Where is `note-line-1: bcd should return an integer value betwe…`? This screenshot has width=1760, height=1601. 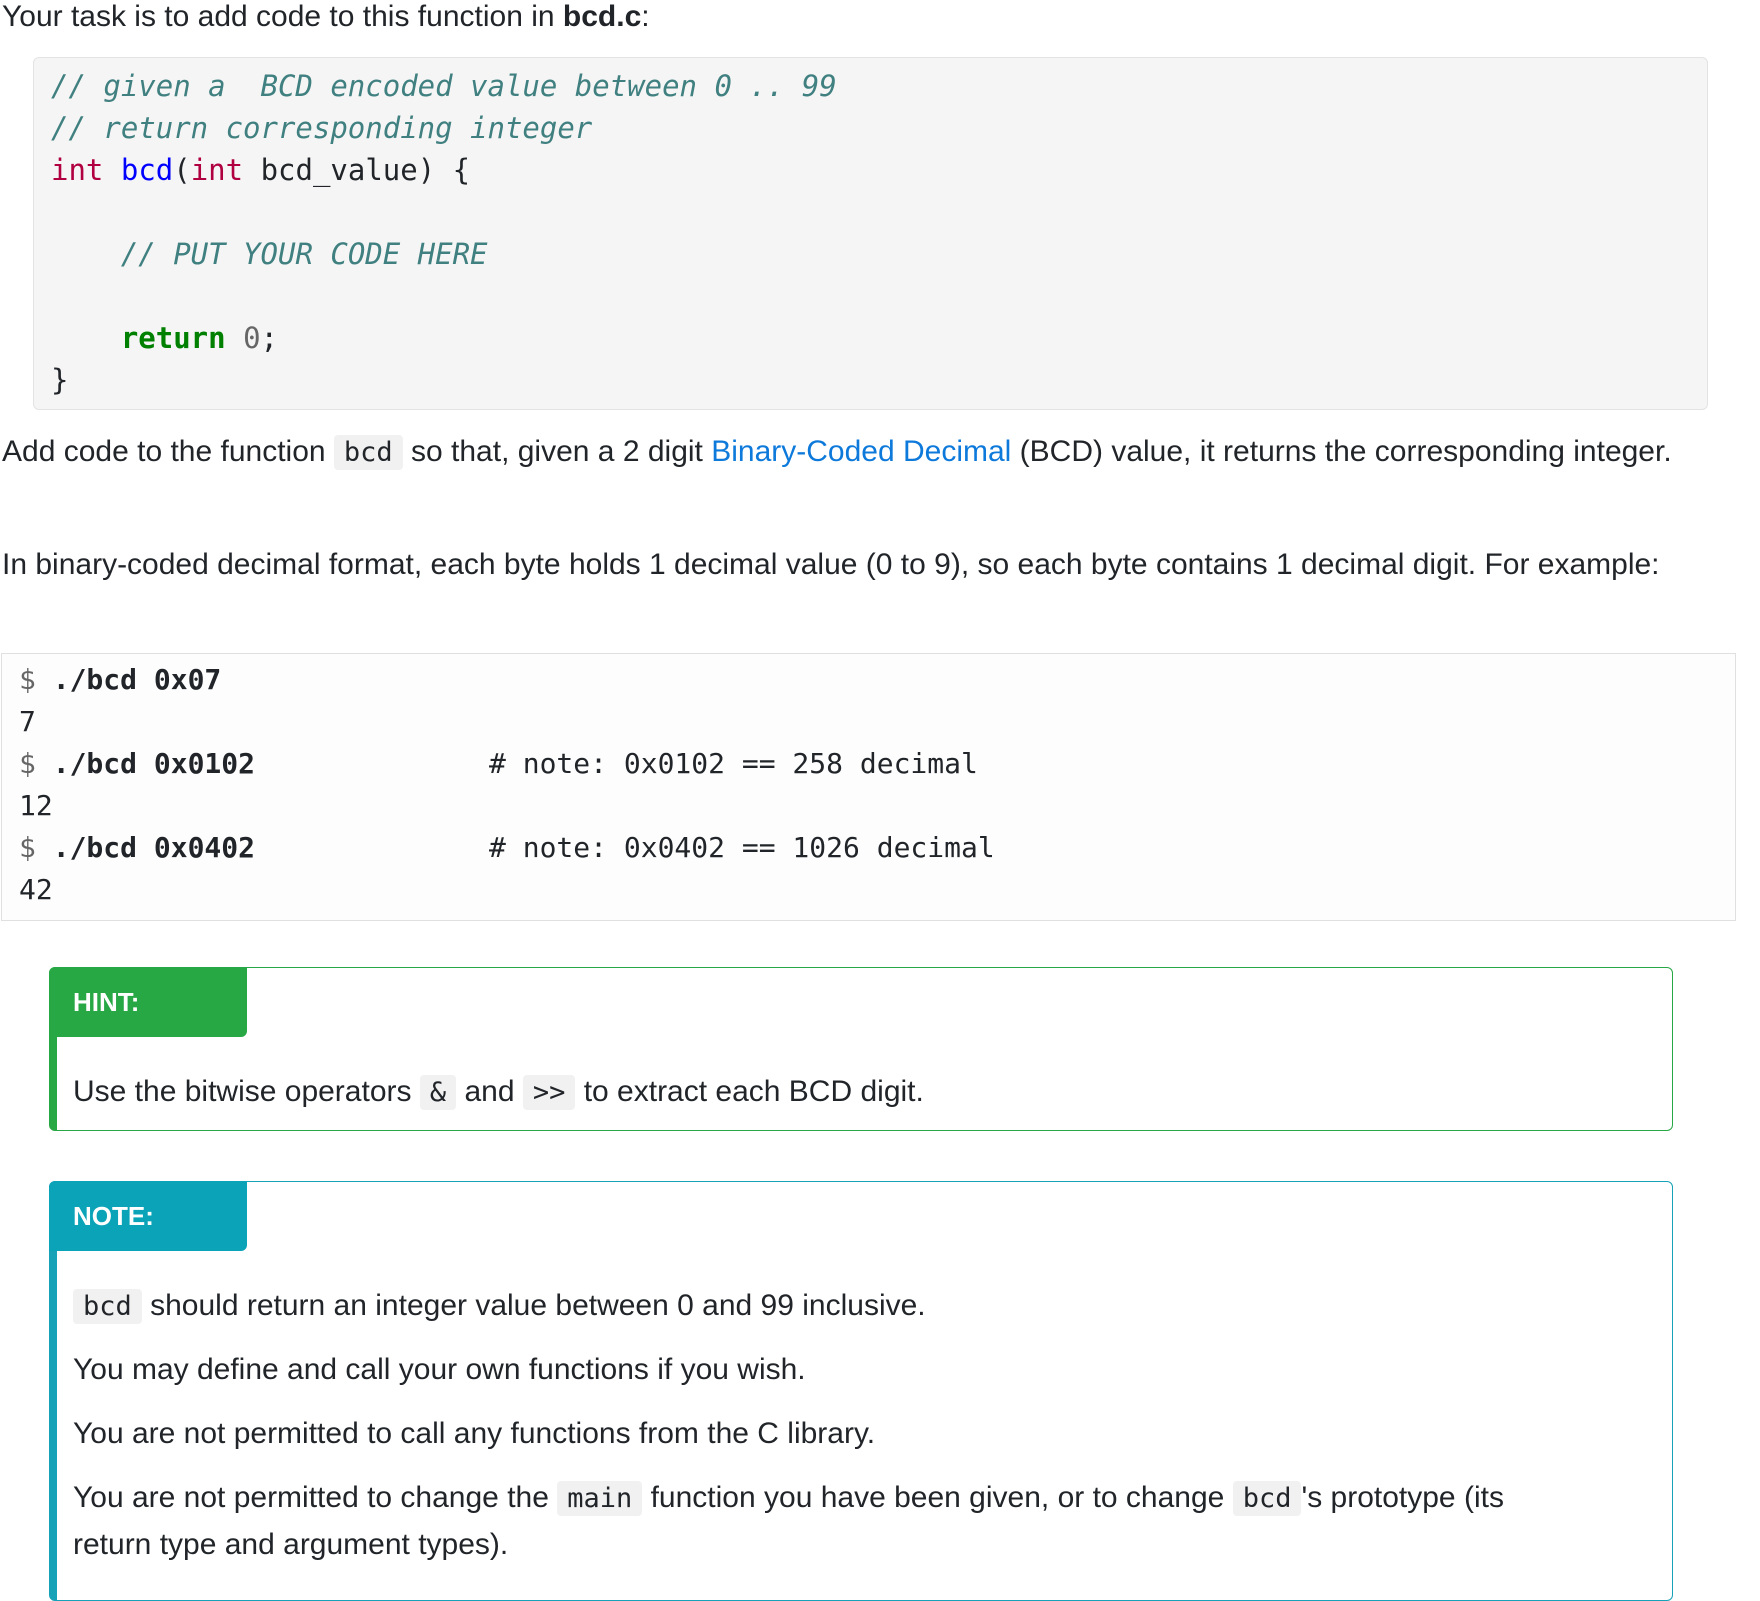 note-line-1: bcd should return an integer value betwe… is located at coordinates (499, 1306).